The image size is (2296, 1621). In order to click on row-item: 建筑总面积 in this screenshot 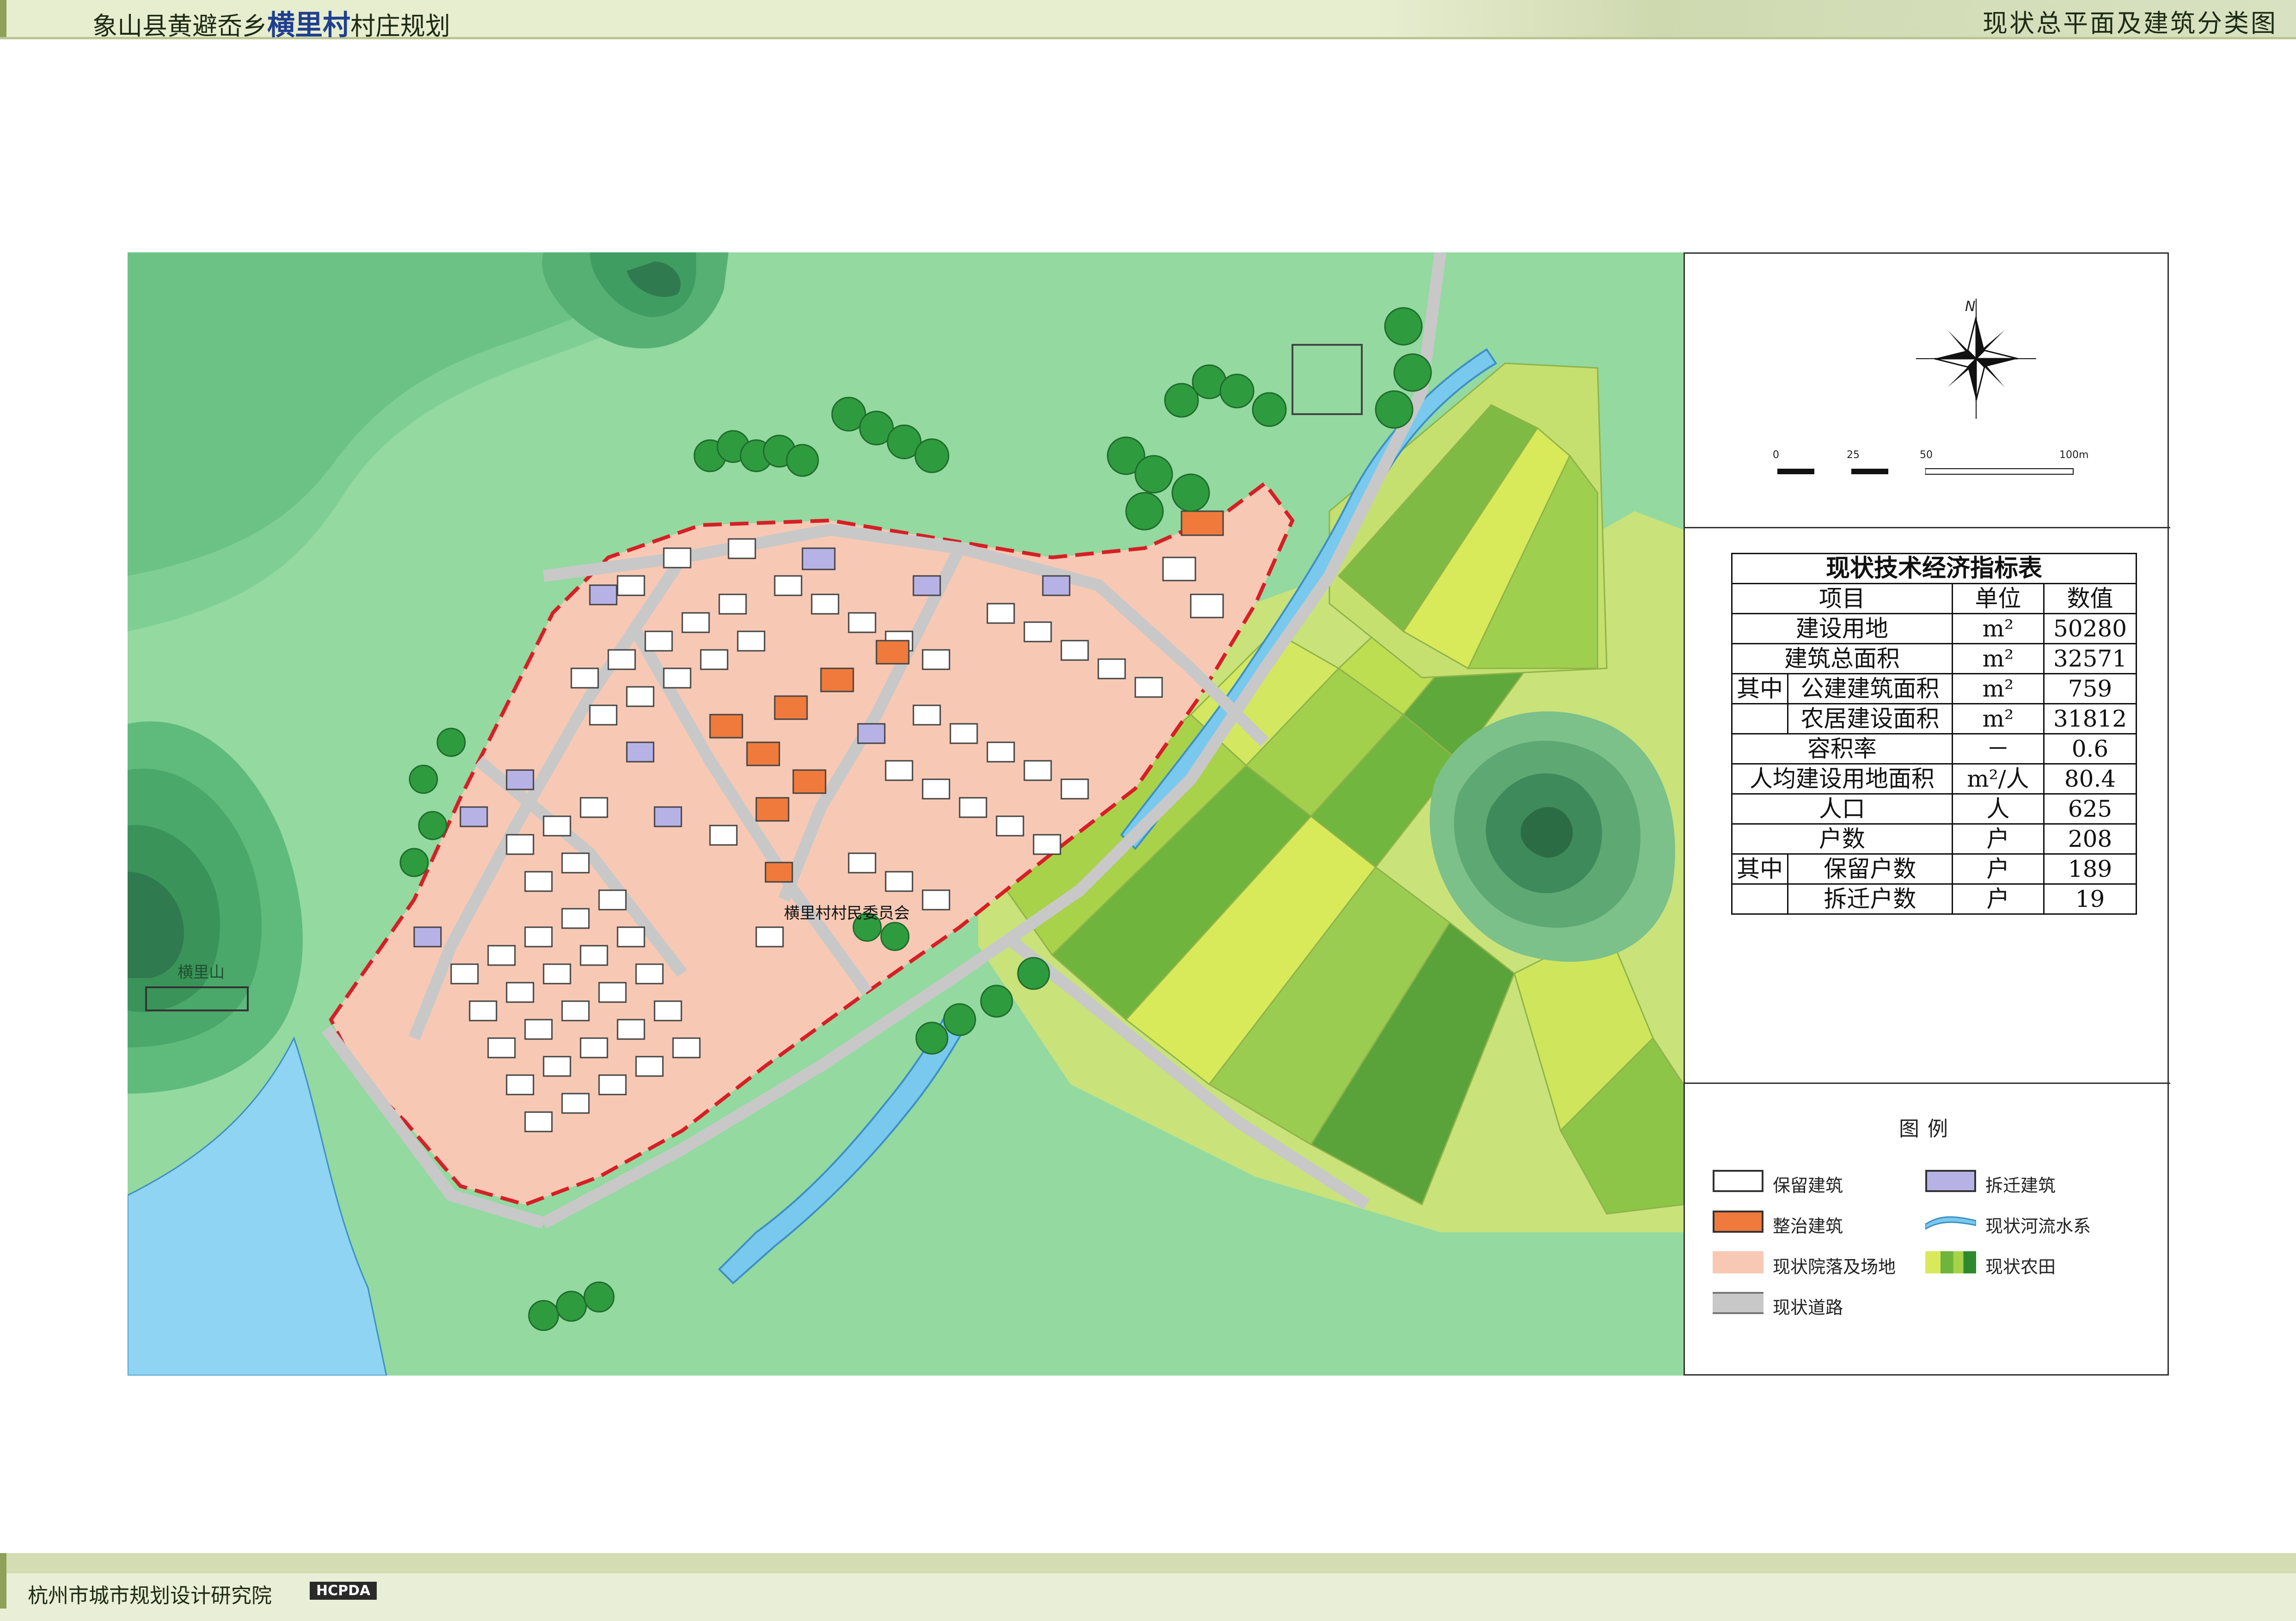, I will do `click(1842, 658)`.